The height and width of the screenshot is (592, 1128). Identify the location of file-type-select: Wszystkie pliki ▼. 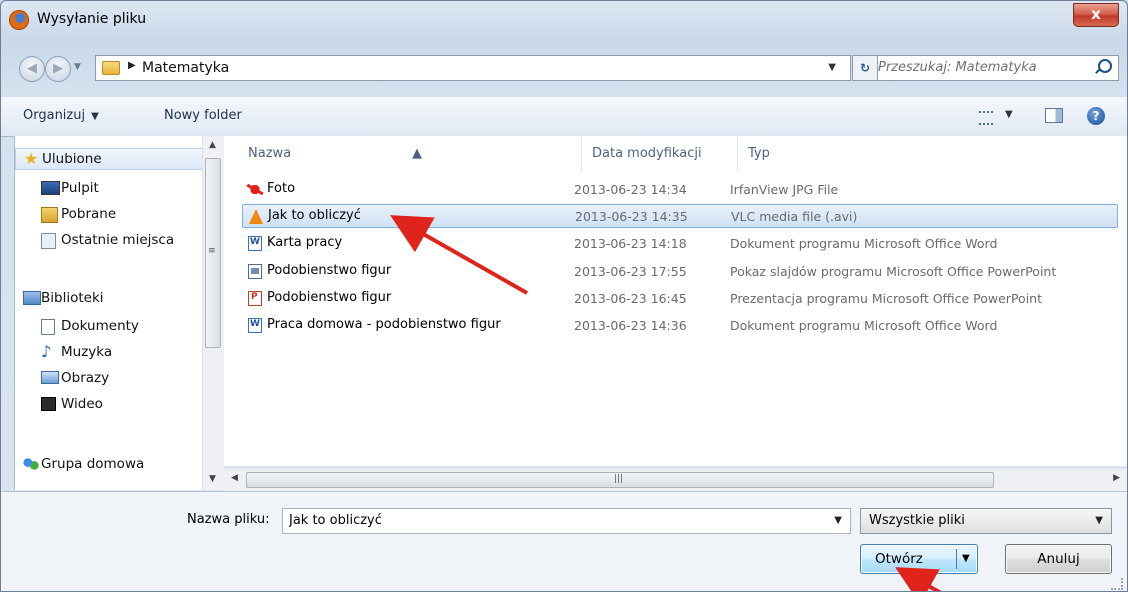
(986, 521).